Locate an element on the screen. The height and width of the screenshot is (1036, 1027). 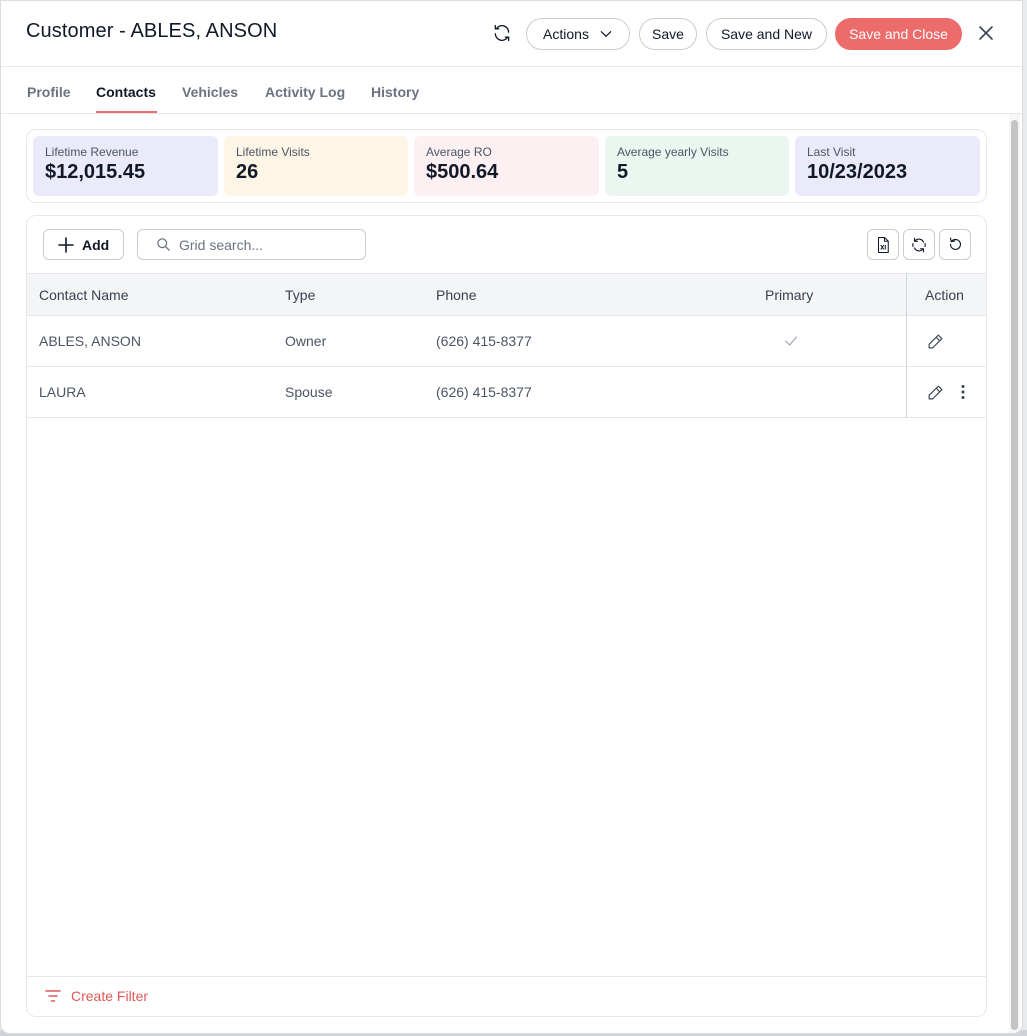
grid-search-input is located at coordinates (269, 244).